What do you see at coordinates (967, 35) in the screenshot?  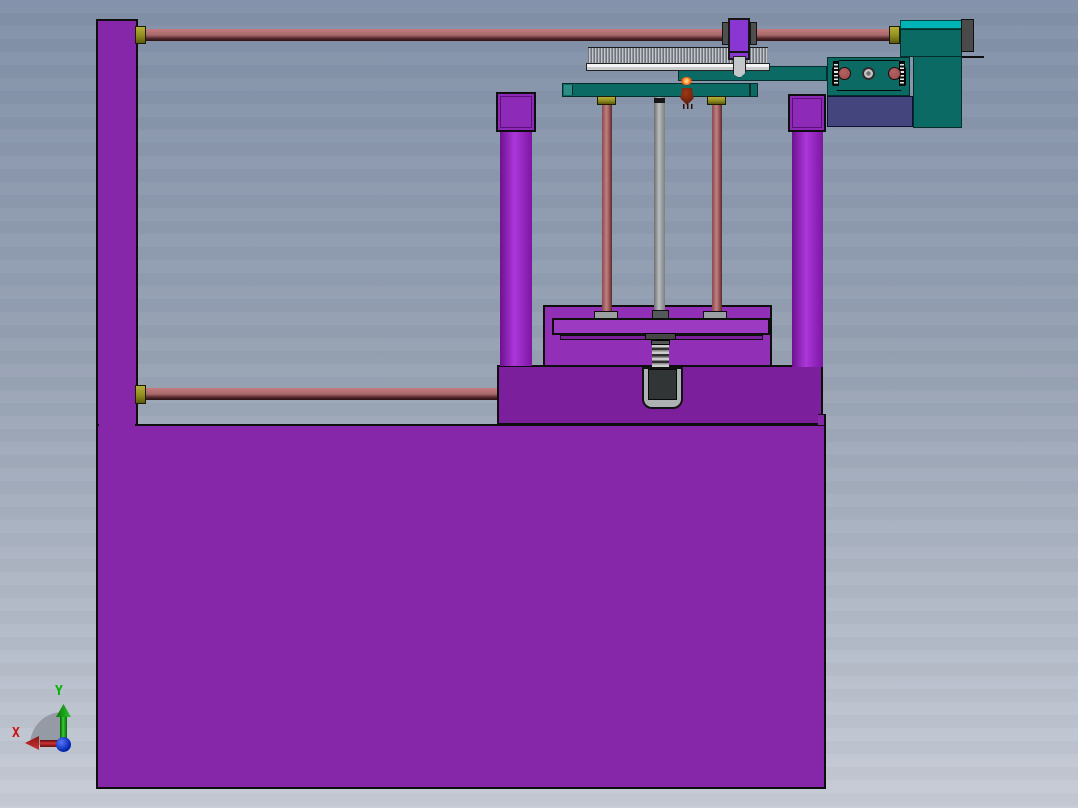 I see `motor-end-cap` at bounding box center [967, 35].